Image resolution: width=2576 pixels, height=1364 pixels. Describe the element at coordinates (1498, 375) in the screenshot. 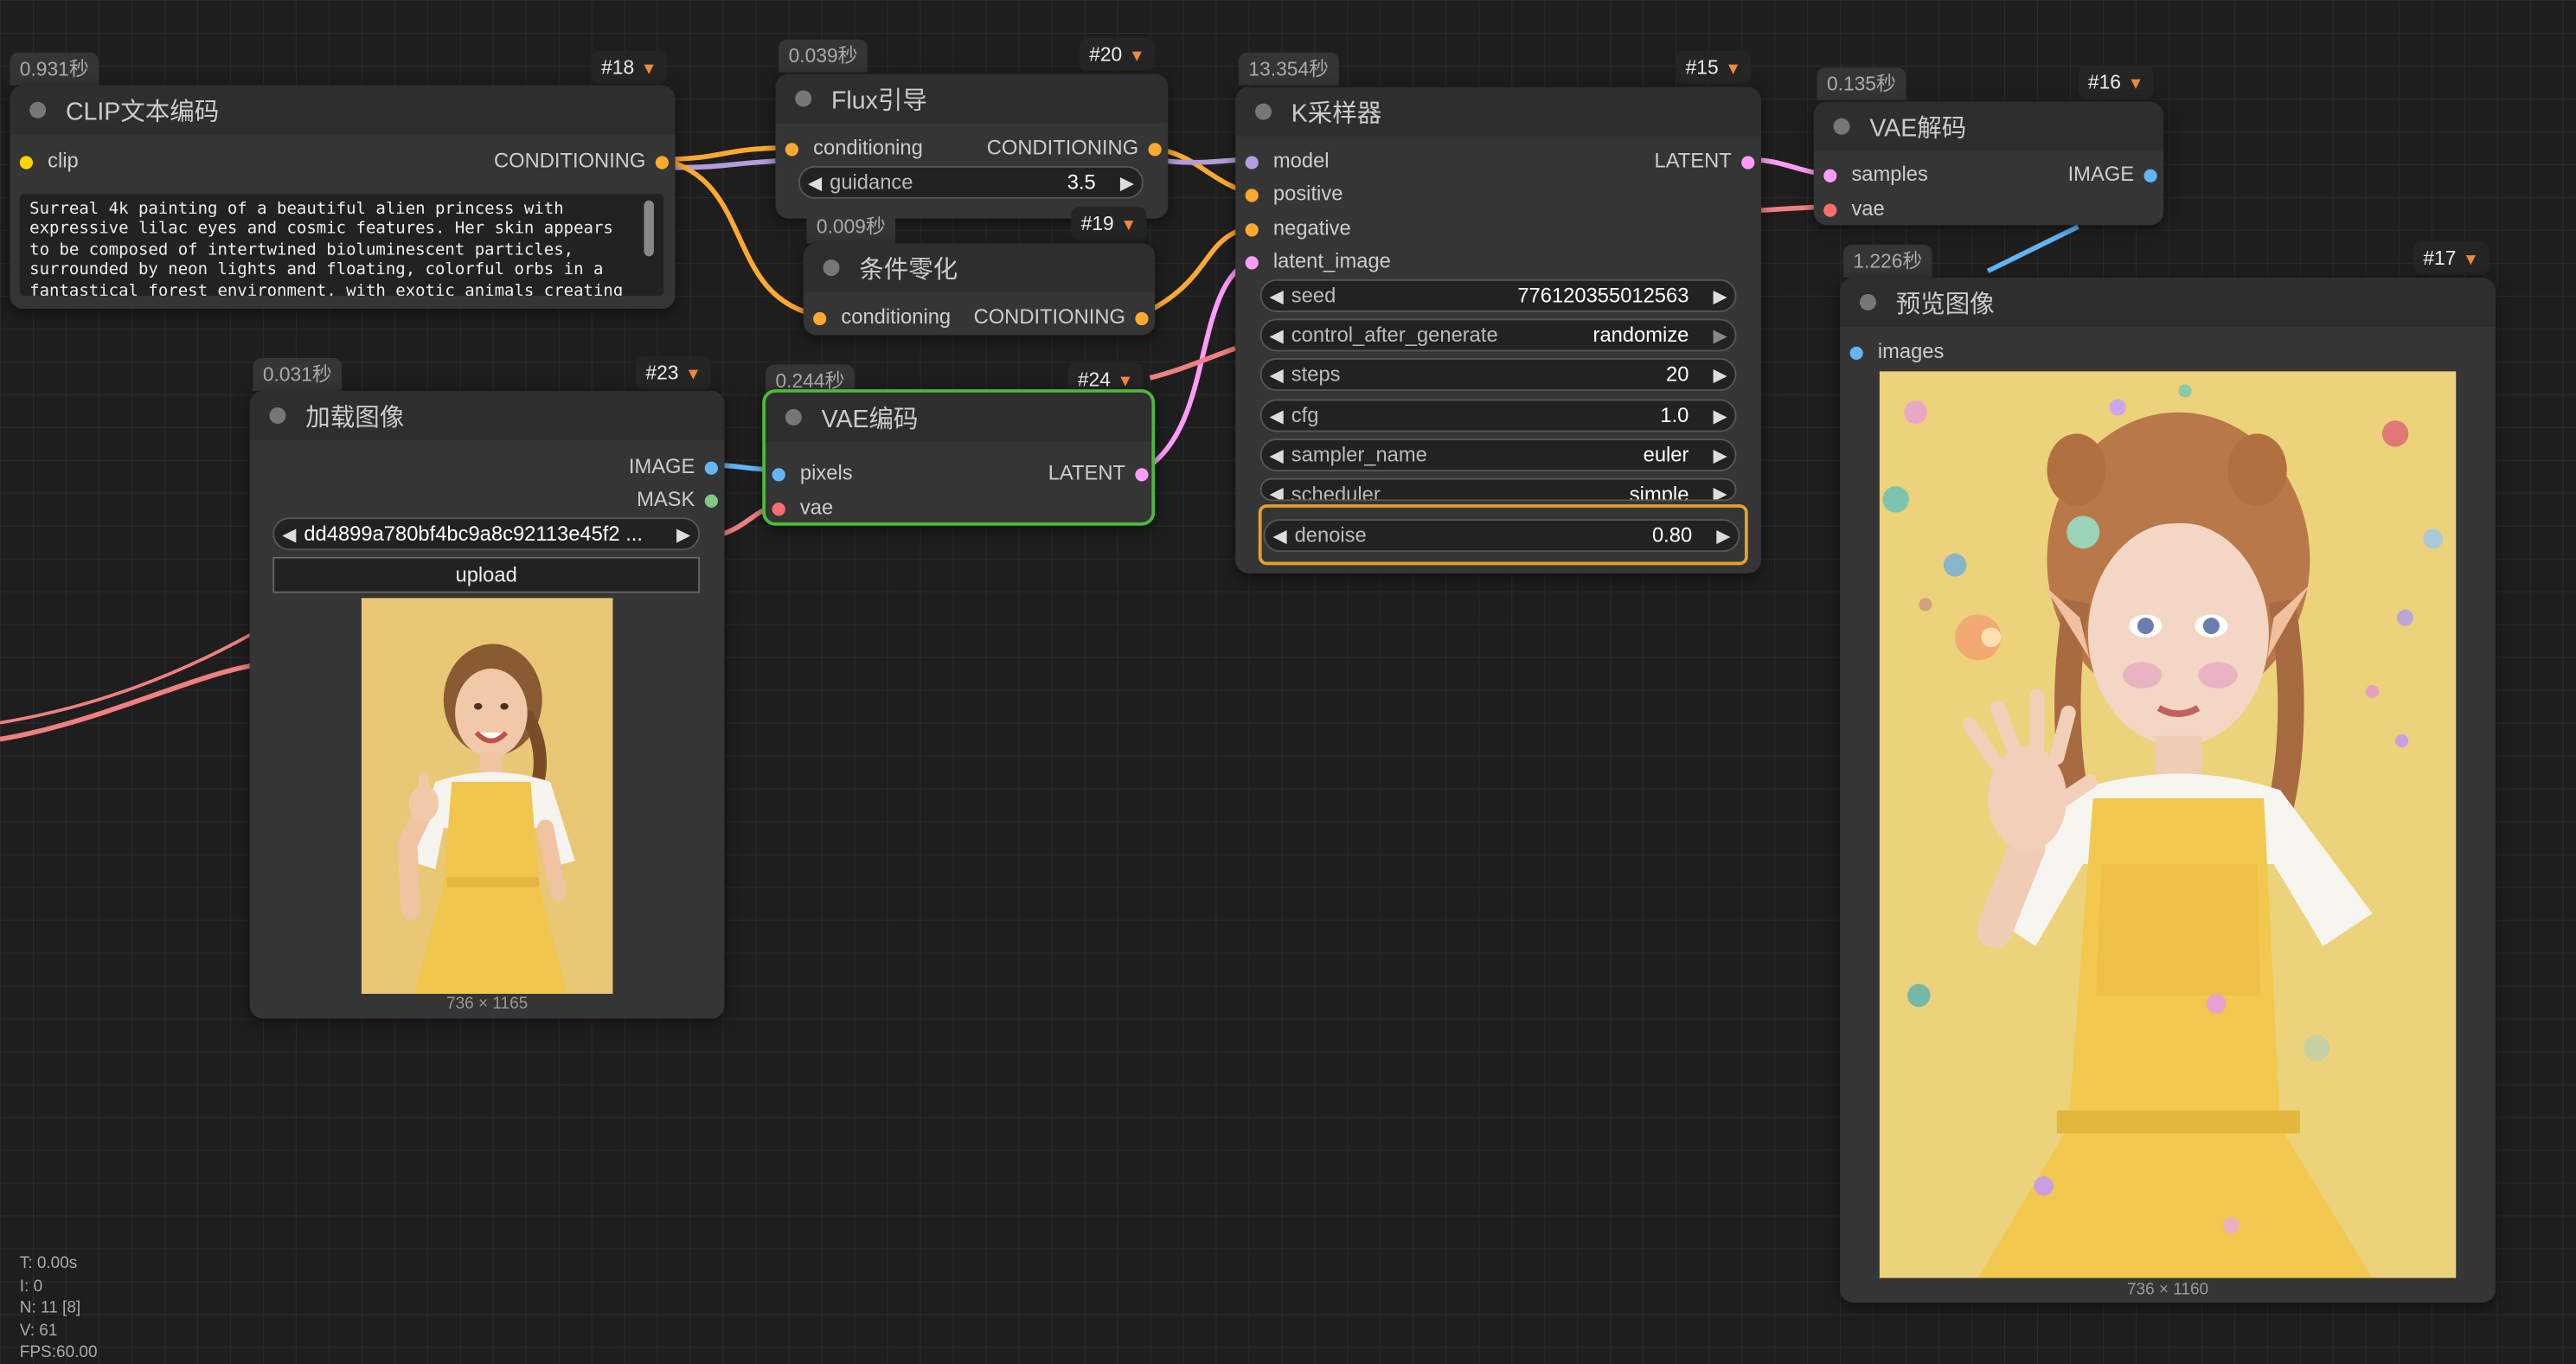

I see `steps-widget: ◀ steps 20 ▶` at that location.